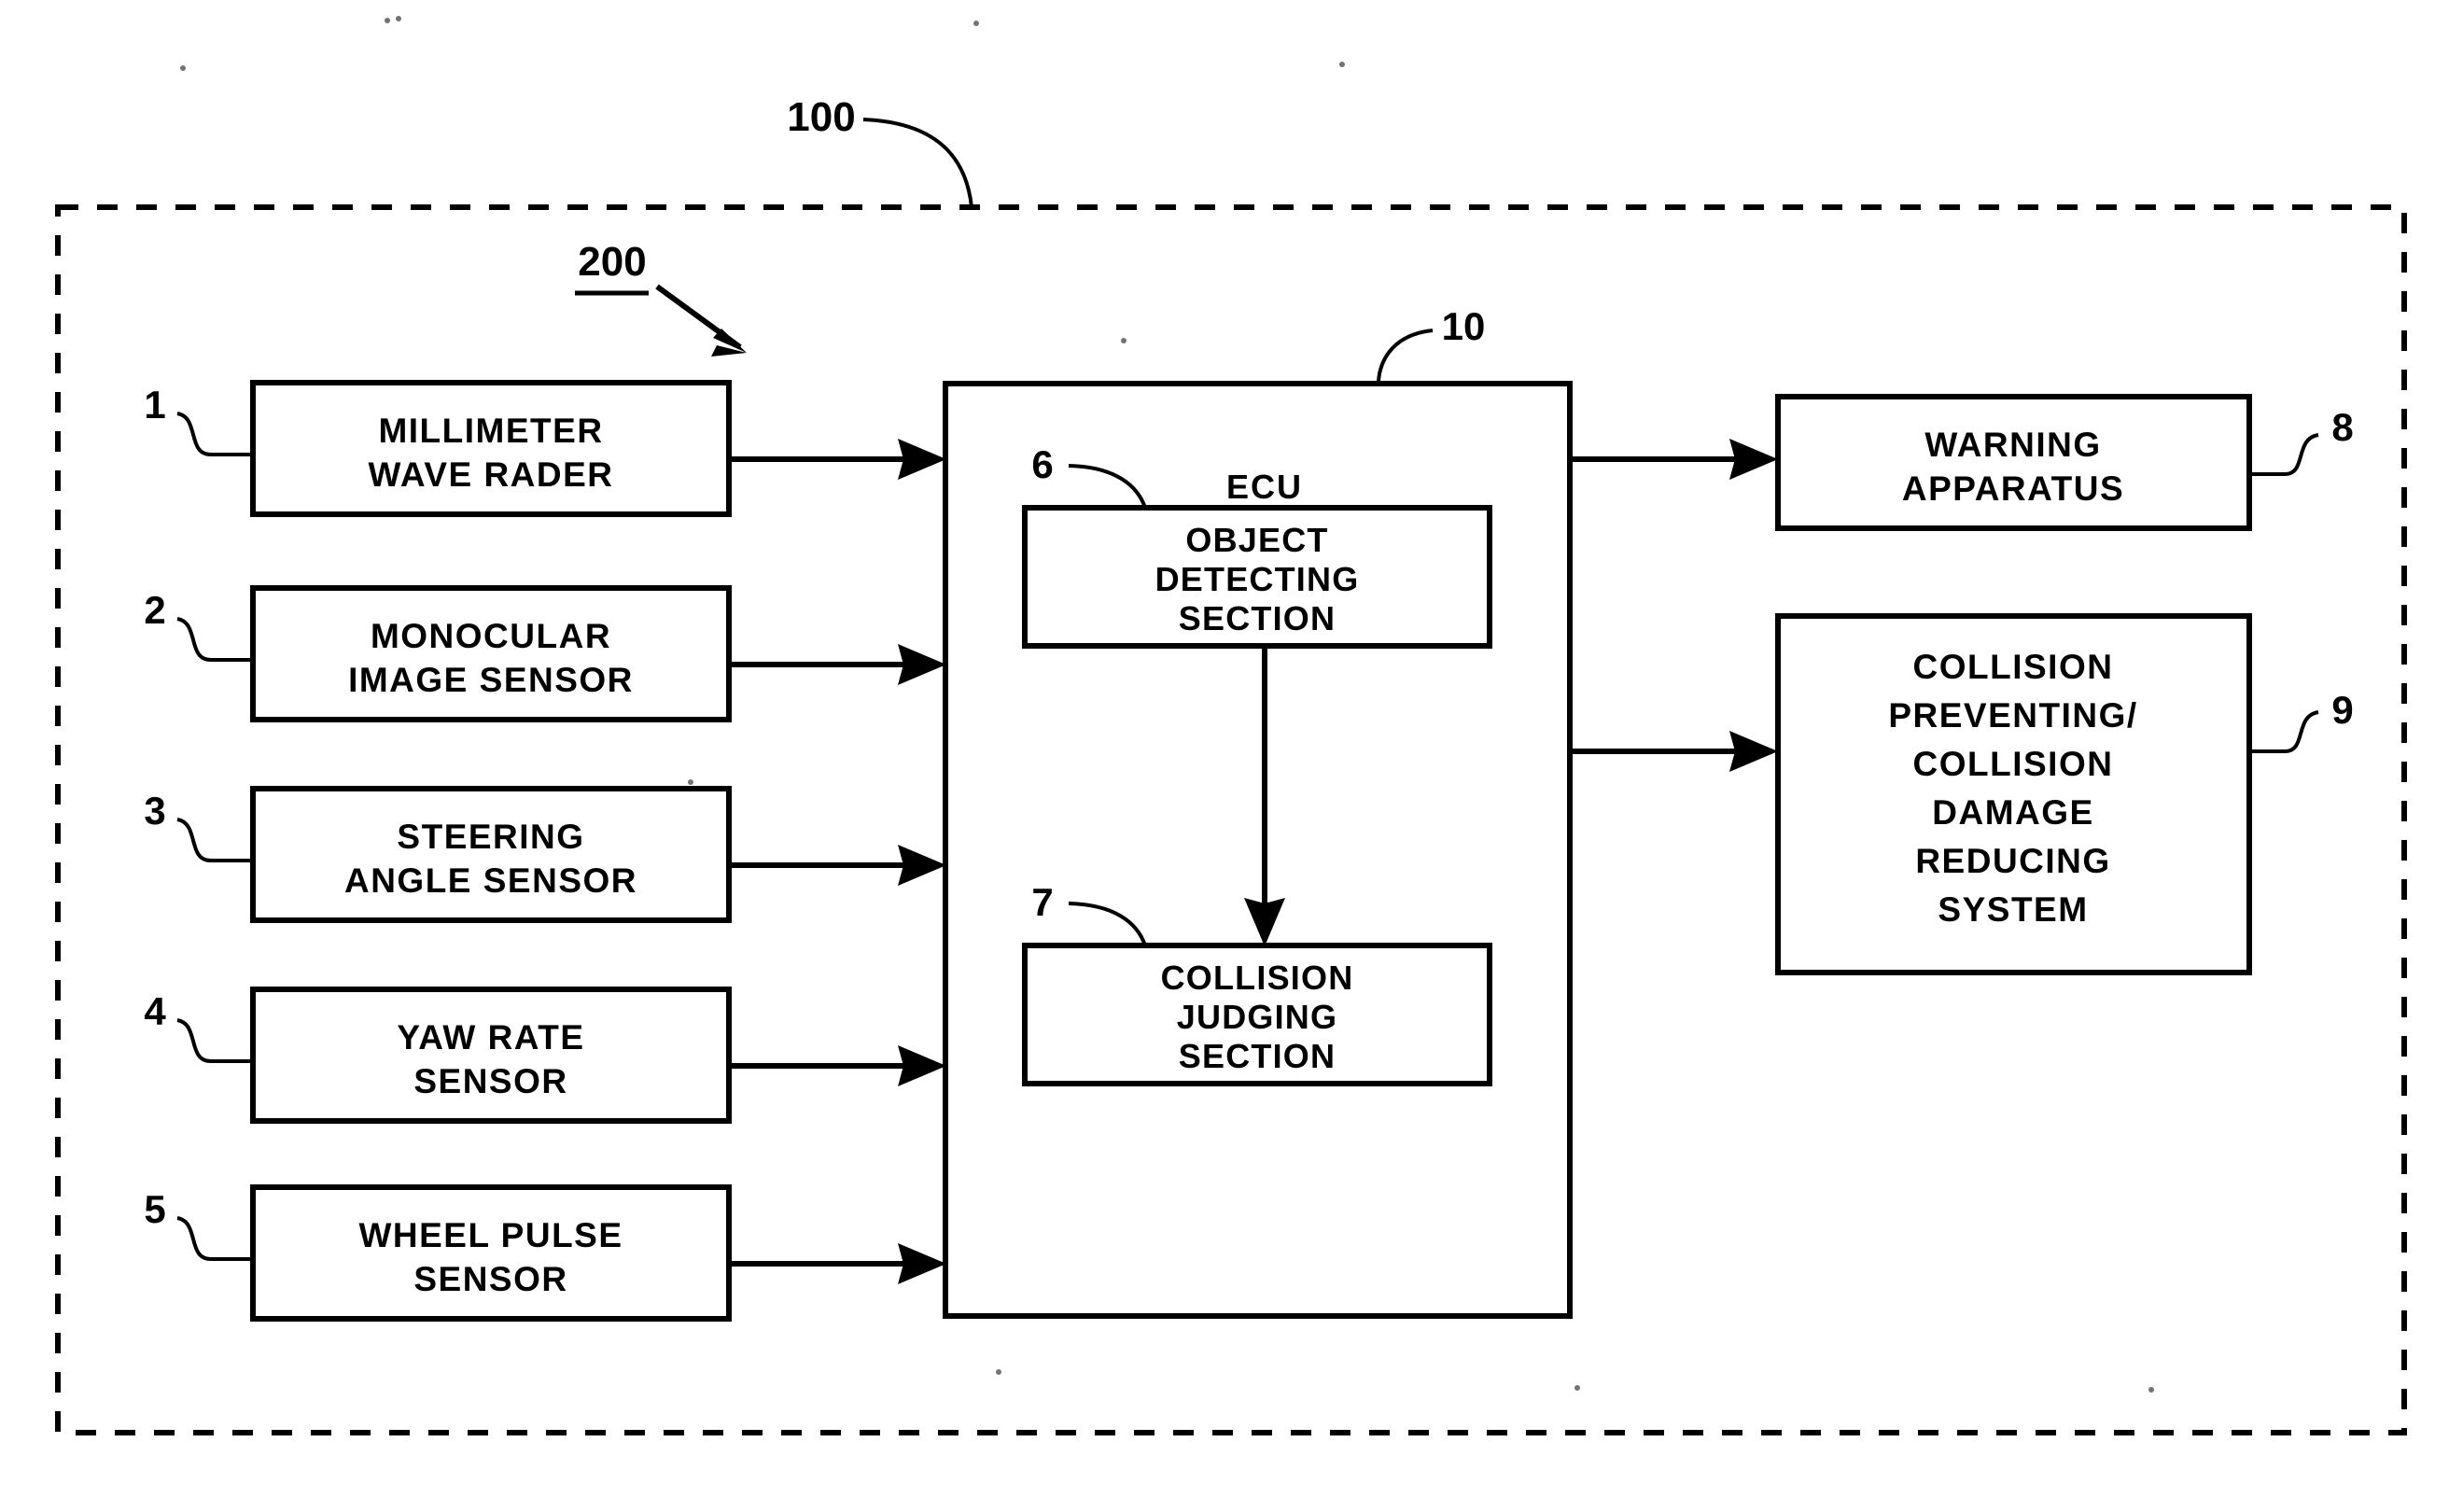 The width and height of the screenshot is (2463, 1512). I want to click on ecu-section-object-detecting: OBJECT DETECTING SECTION, so click(1257, 577).